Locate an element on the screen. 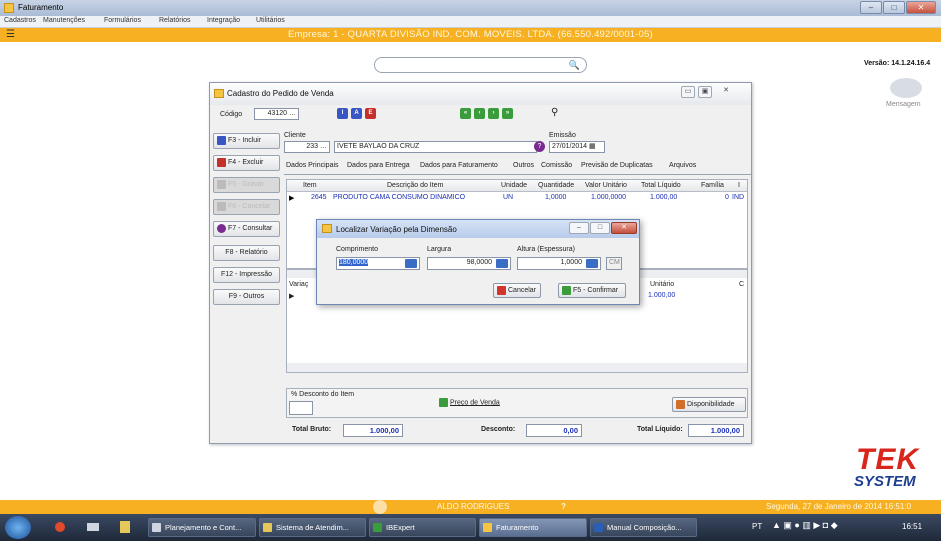 This screenshot has width=941, height=541. emissao-field: 27/01/2014 ▦ is located at coordinates (577, 147).